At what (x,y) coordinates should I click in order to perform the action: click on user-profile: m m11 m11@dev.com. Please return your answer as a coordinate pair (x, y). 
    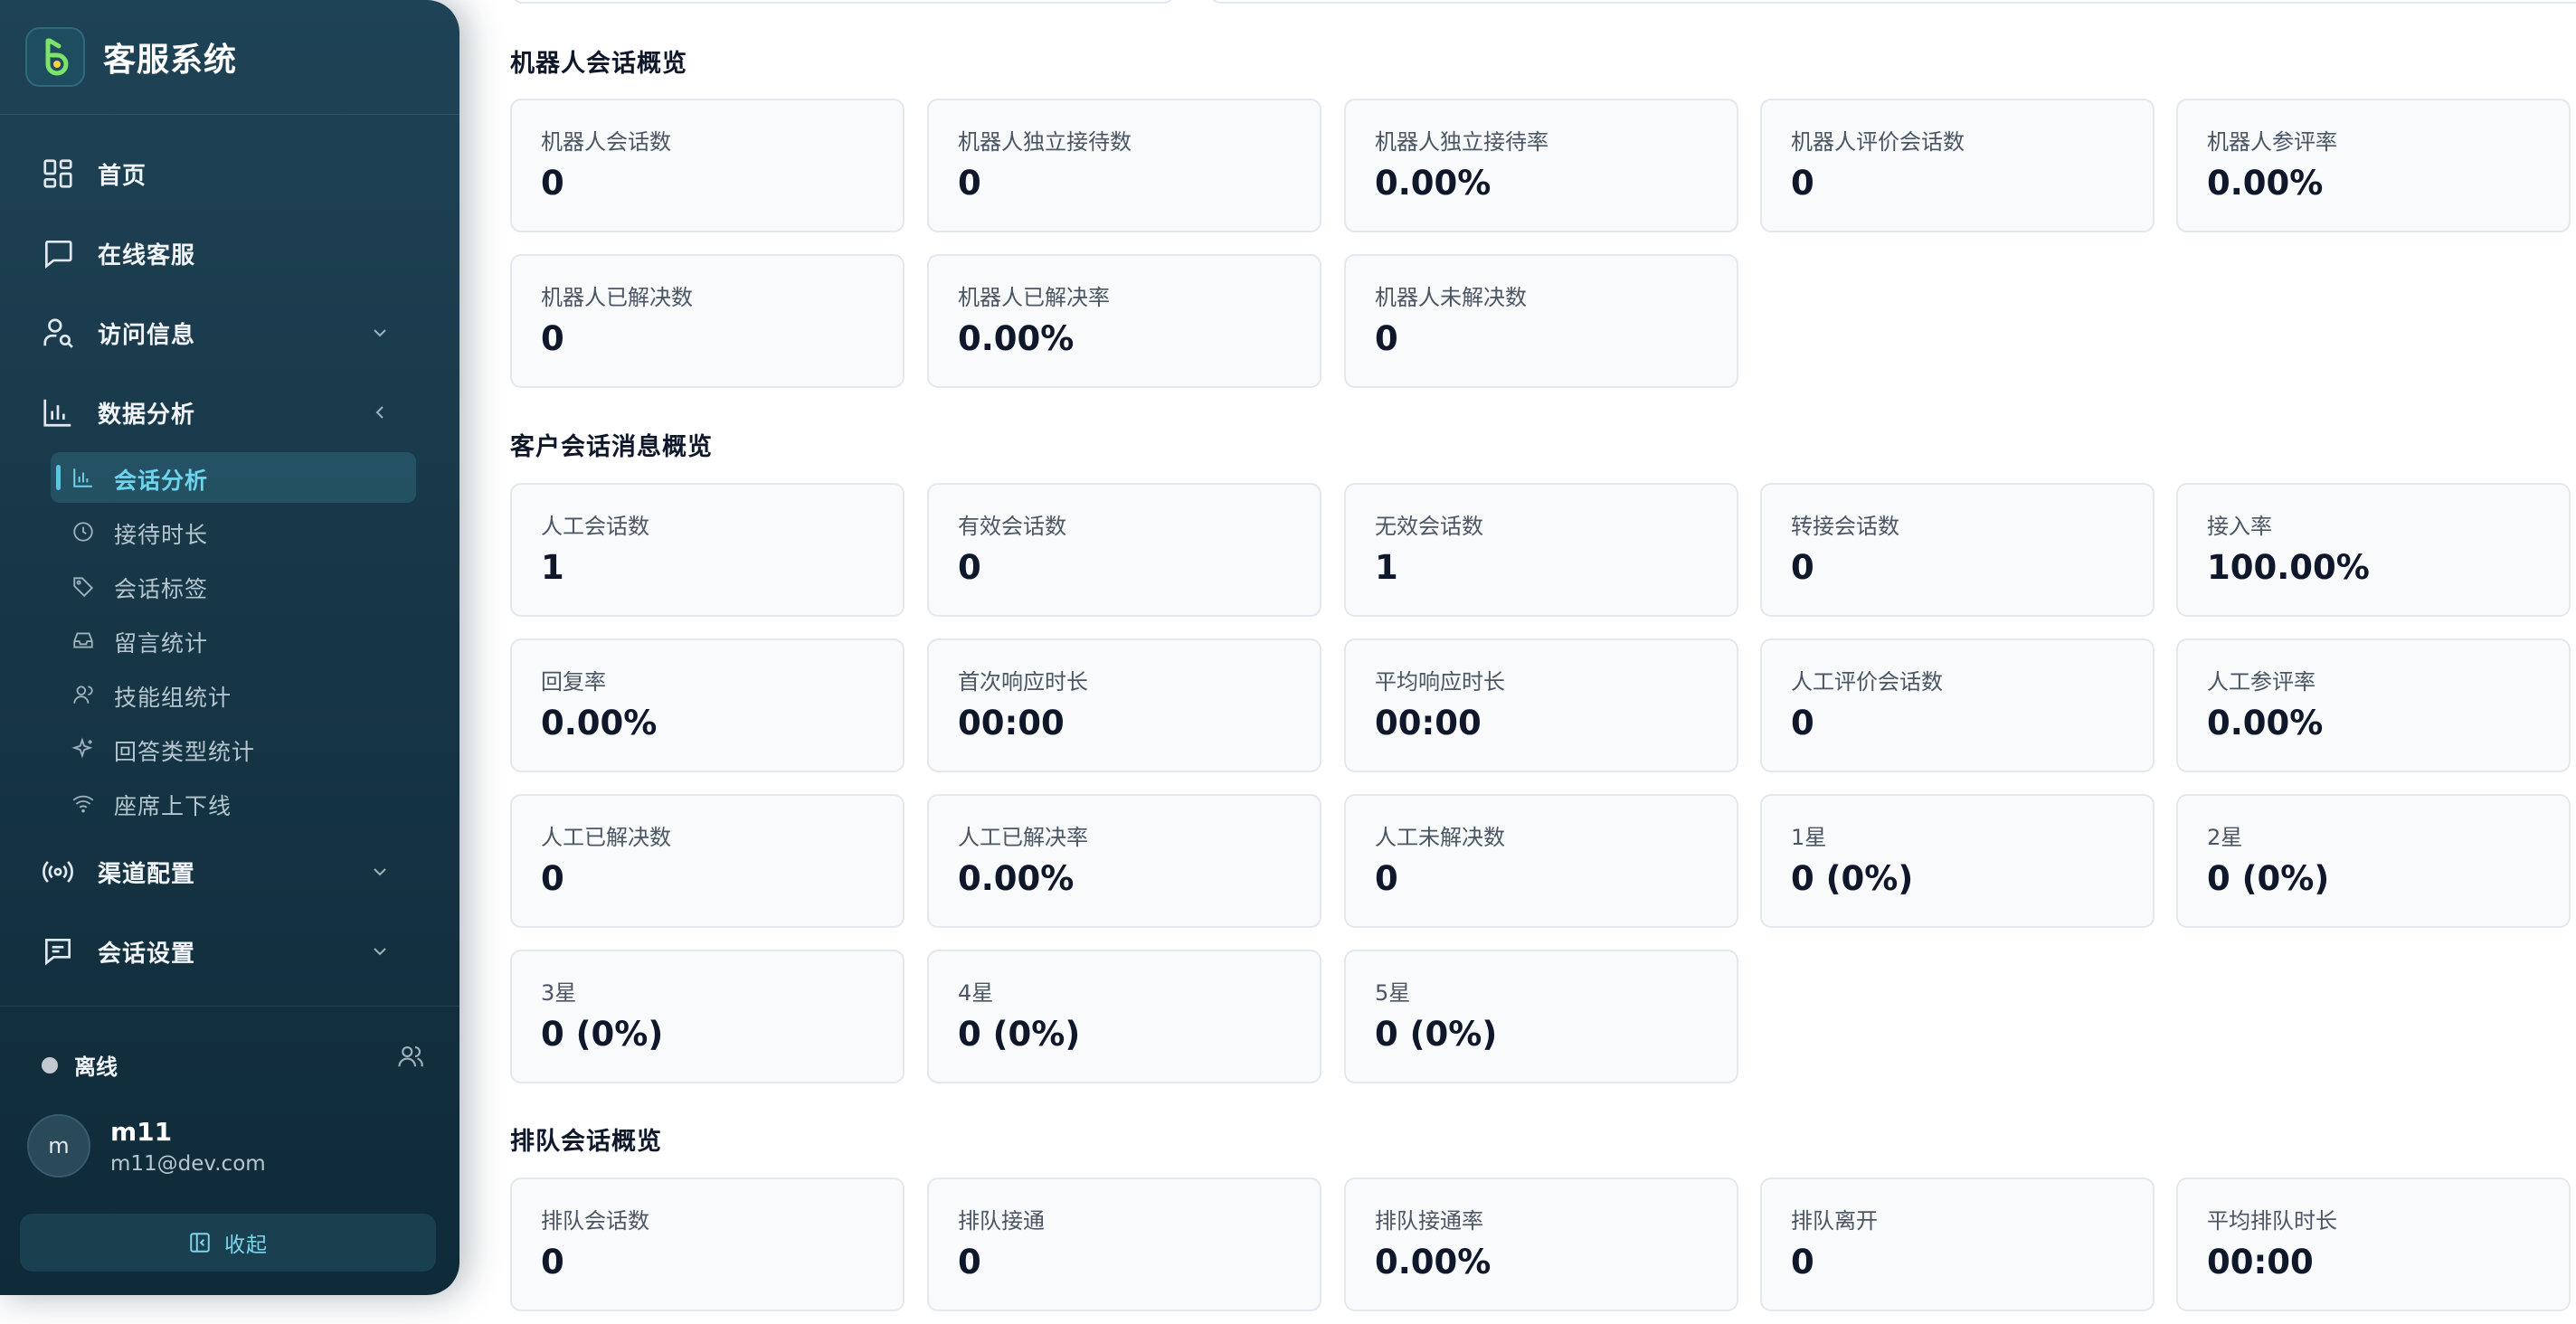
    Looking at the image, I should click on (146, 1145).